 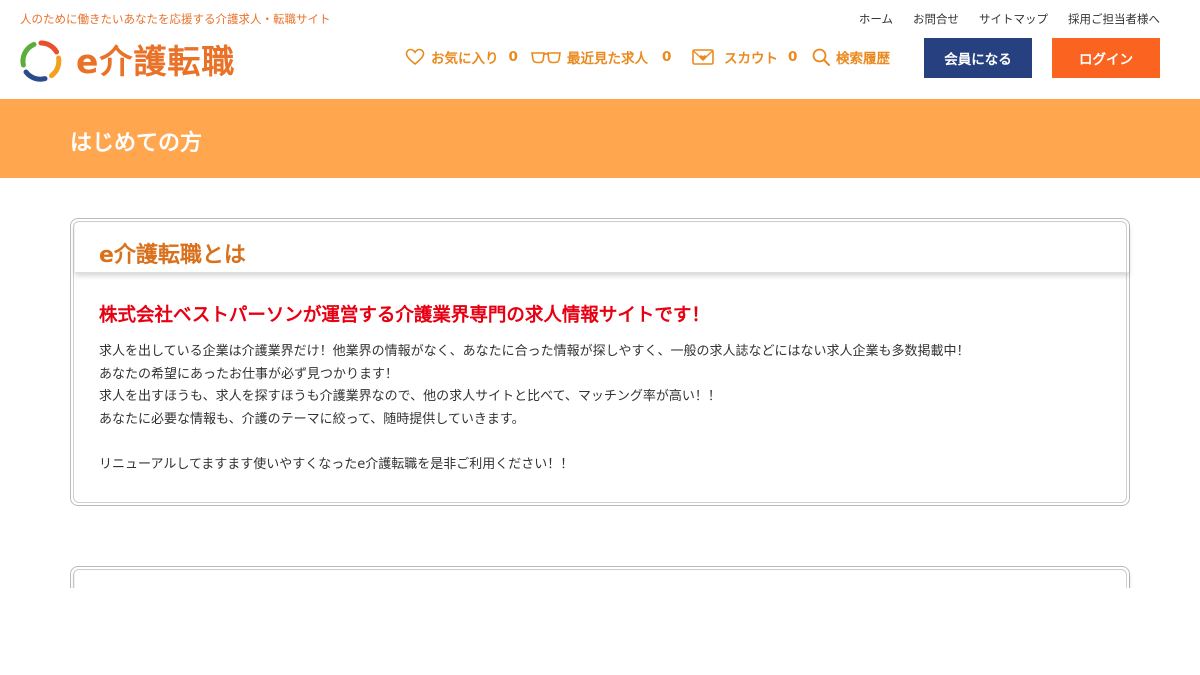 I want to click on nav-recently-viewed: 最近見た求人 0, so click(x=601, y=57).